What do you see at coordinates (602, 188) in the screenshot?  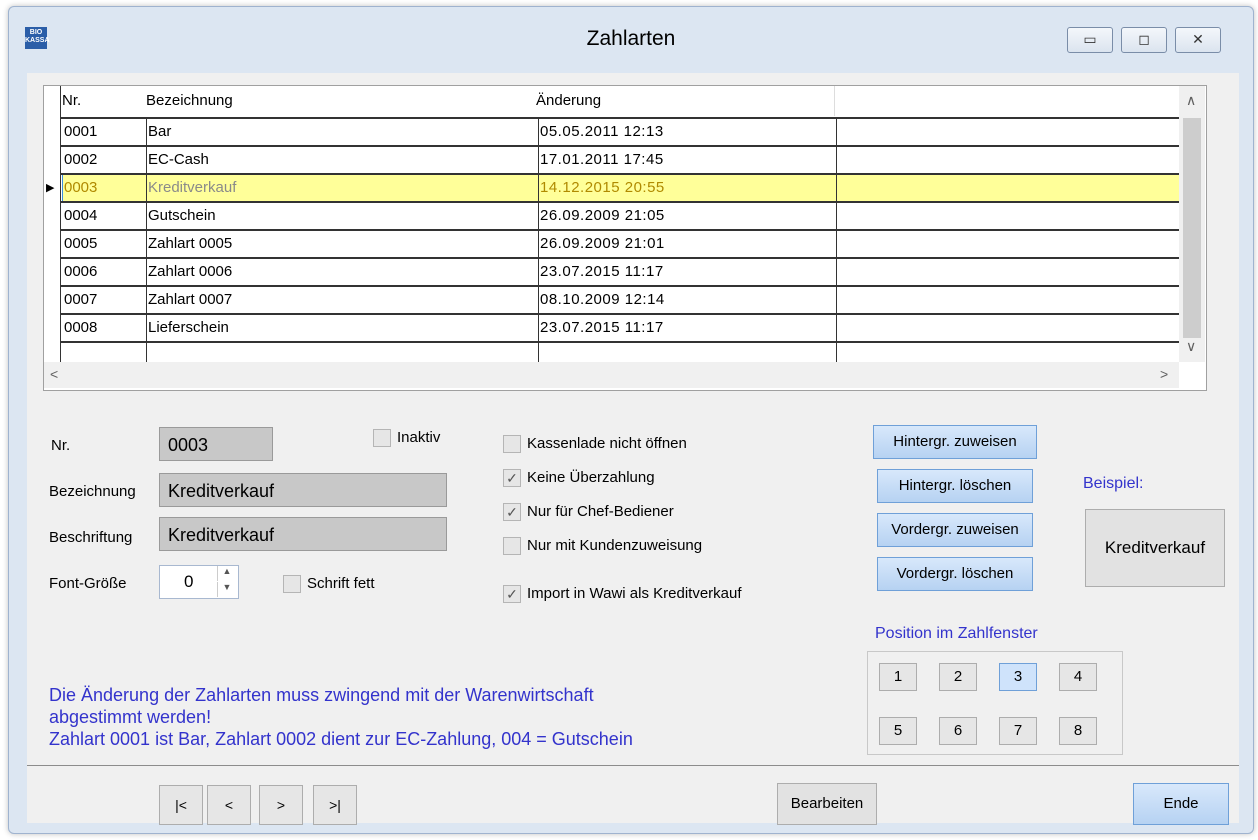 I see `cell-aenderung: 14.12.2015 20:55` at bounding box center [602, 188].